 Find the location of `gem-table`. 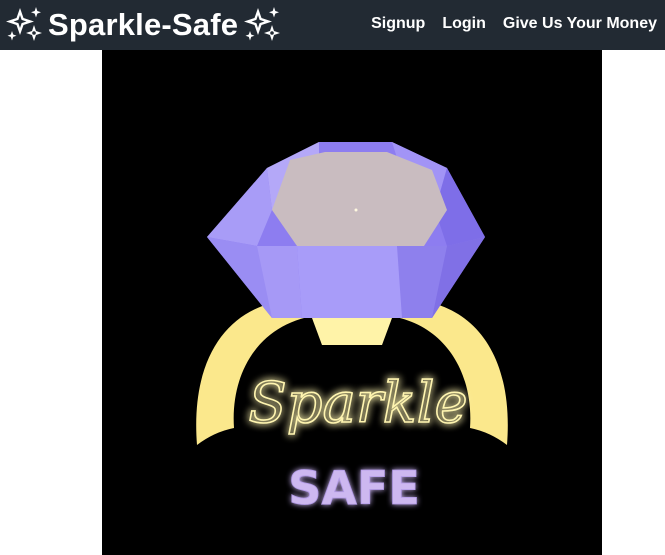

gem-table is located at coordinates (359, 199).